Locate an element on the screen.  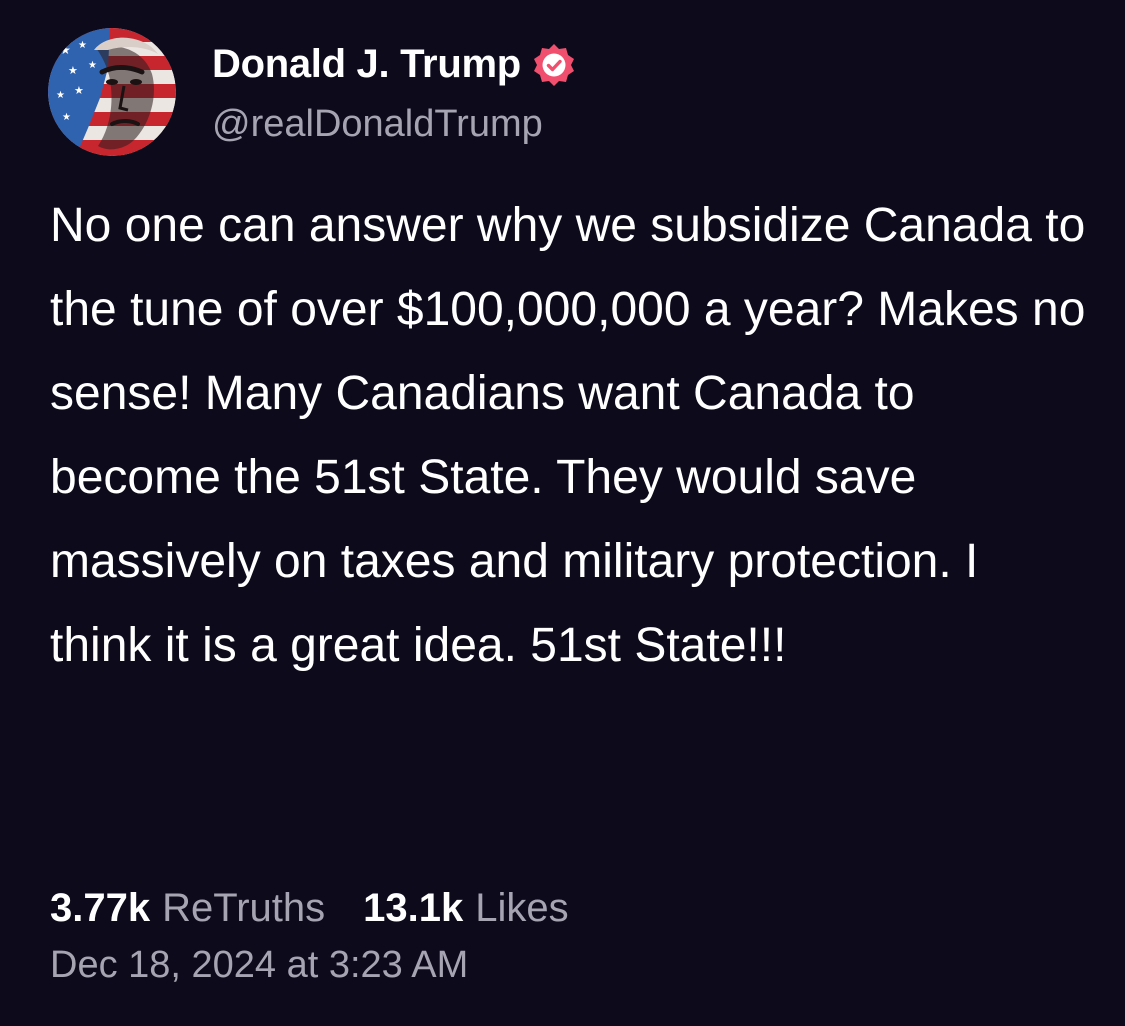
post-stats: 3.77k ReTruths 13.1k Likes is located at coordinates (309, 908).